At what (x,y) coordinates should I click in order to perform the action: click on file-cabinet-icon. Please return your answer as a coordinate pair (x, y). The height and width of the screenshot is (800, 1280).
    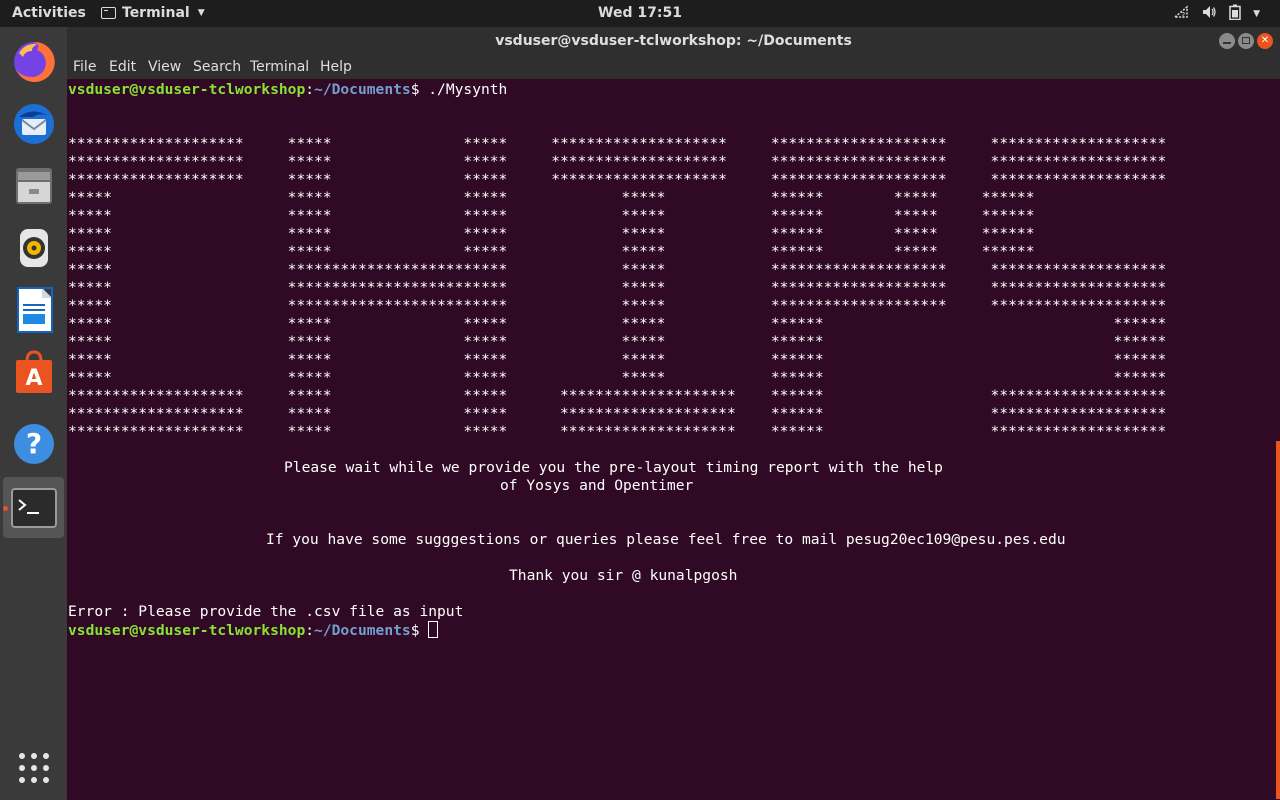
    Looking at the image, I should click on (33, 185).